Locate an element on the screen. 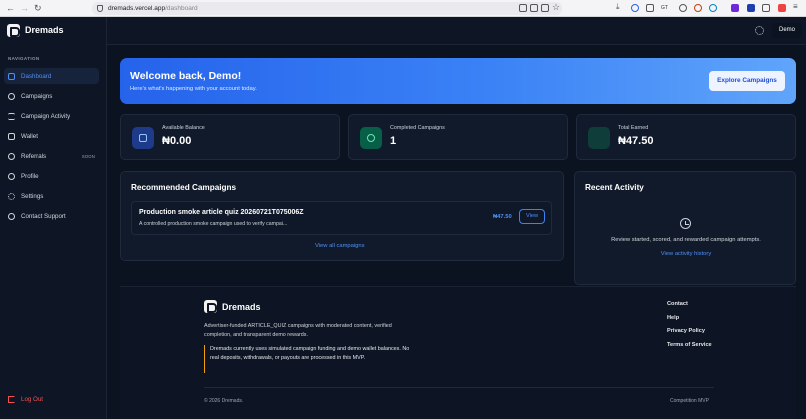 The height and width of the screenshot is (419, 806). footer-divider is located at coordinates (459, 387).